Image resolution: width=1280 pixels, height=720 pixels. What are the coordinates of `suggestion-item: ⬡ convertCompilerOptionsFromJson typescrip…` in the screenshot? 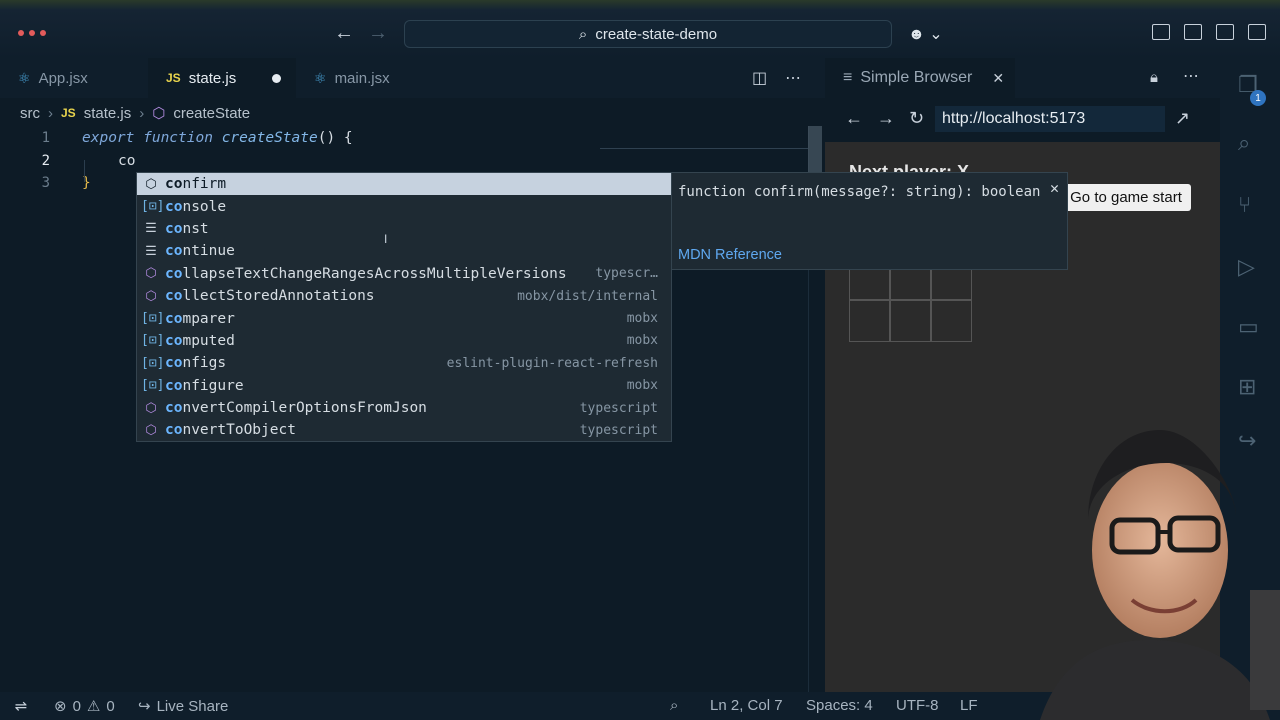 It's located at (404, 408).